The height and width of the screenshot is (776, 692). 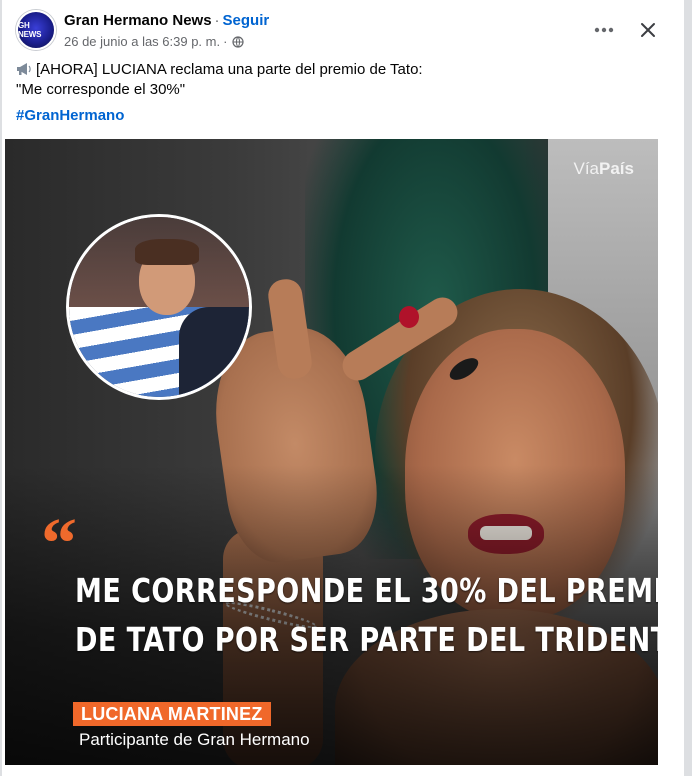 I want to click on more-options-button, so click(x=604, y=30).